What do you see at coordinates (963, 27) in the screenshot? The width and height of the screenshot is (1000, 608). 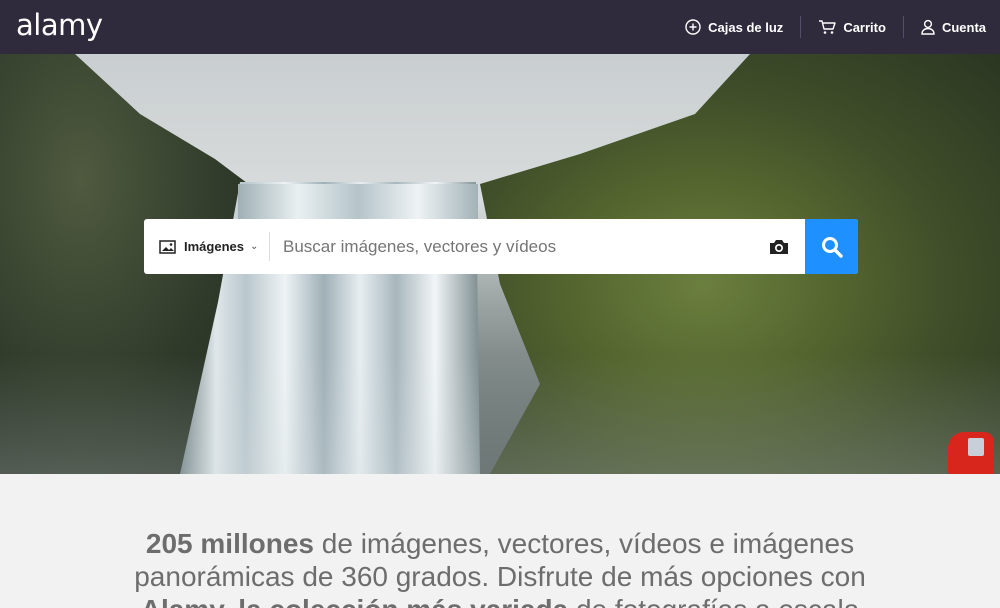 I see `nav-account-label: Cuenta` at bounding box center [963, 27].